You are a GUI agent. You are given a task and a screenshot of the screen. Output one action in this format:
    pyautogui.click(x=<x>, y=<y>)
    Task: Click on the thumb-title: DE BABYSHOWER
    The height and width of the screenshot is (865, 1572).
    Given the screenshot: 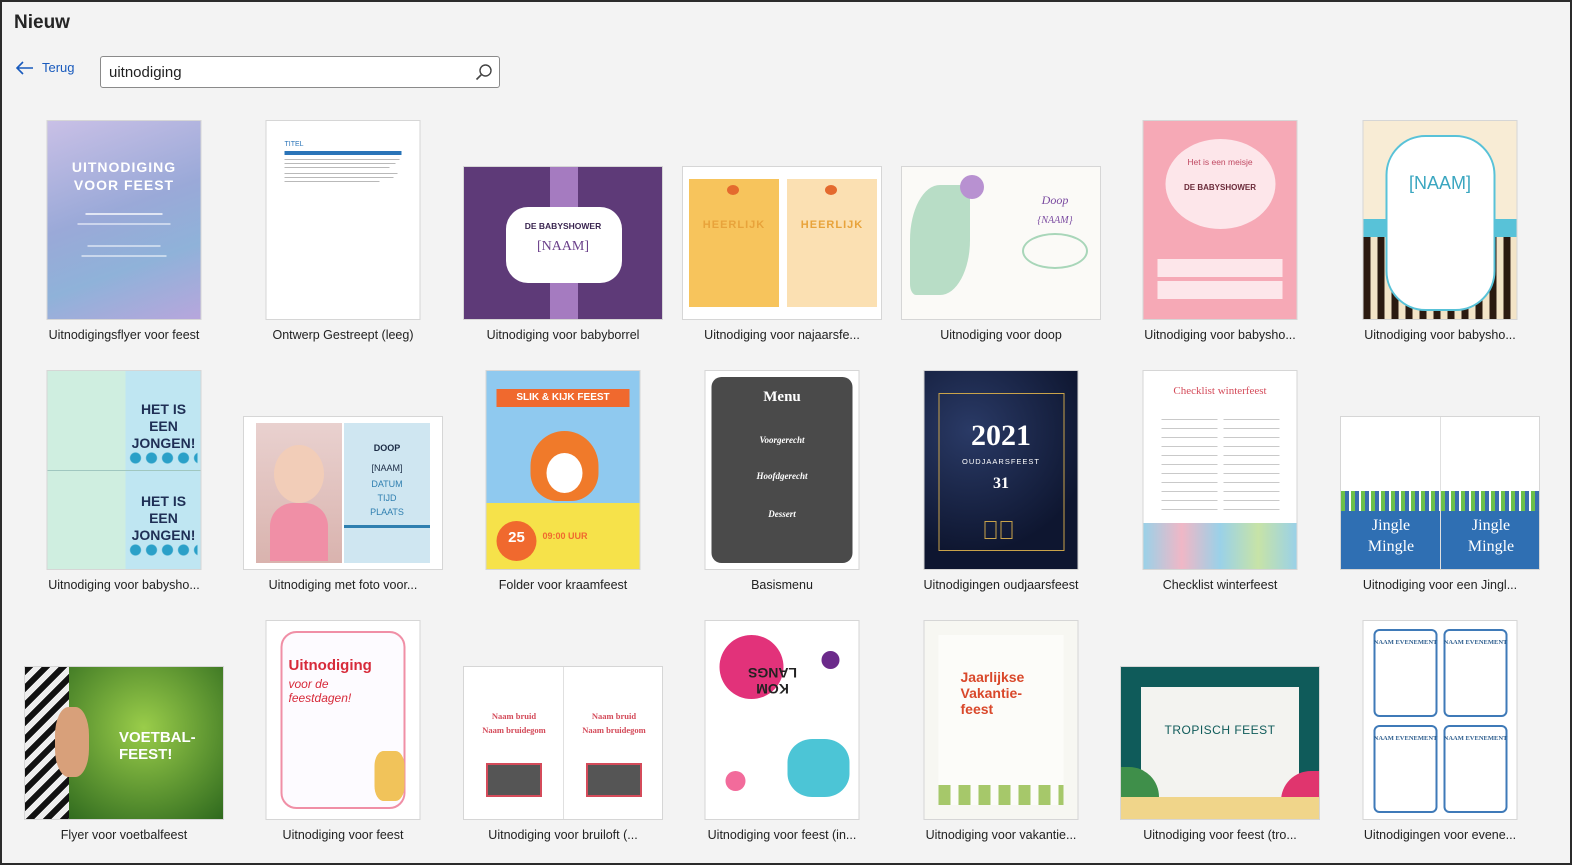 What is the action you would take?
    pyautogui.click(x=563, y=226)
    